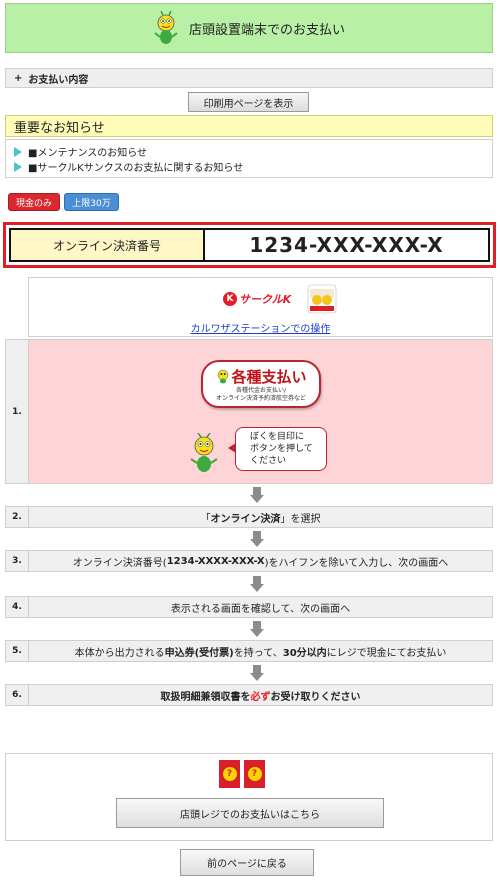 The width and height of the screenshot is (500, 892). What do you see at coordinates (386, 653) in the screenshot?
I see `step-text: にレジで現金にてお支払い` at bounding box center [386, 653].